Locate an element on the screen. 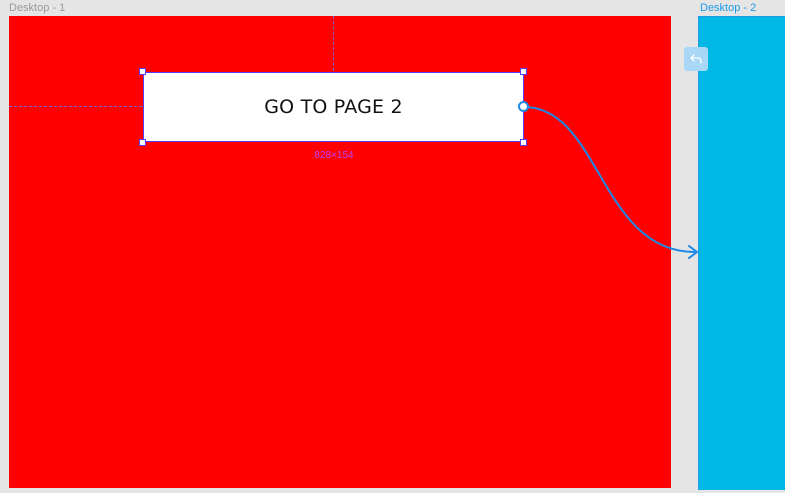 Image resolution: width=785 pixels, height=493 pixels. back-action-button is located at coordinates (696, 59).